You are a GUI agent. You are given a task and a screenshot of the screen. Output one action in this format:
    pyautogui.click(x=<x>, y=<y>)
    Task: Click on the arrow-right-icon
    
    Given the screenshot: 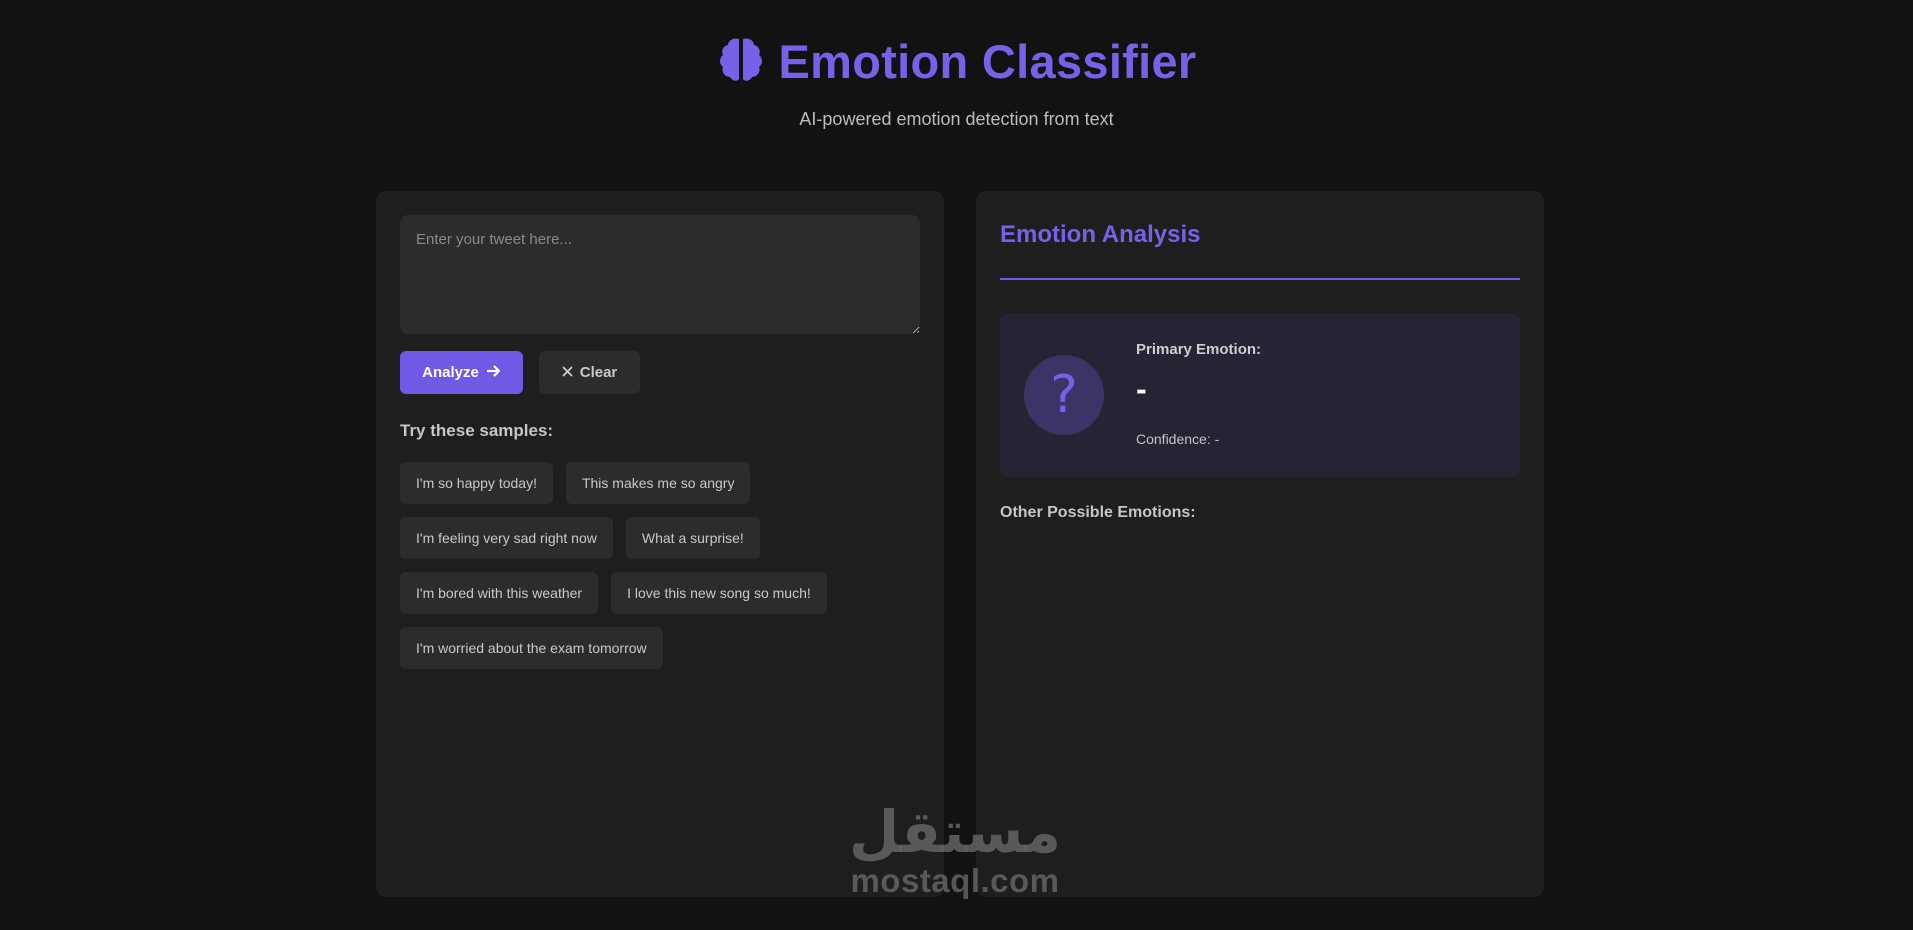 What is the action you would take?
    pyautogui.click(x=493, y=373)
    